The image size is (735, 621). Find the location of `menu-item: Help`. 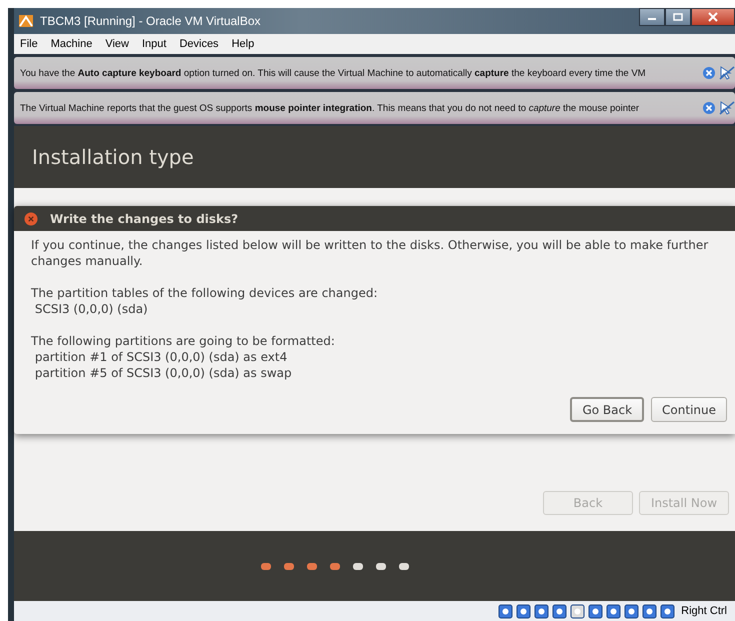

menu-item: Help is located at coordinates (243, 44).